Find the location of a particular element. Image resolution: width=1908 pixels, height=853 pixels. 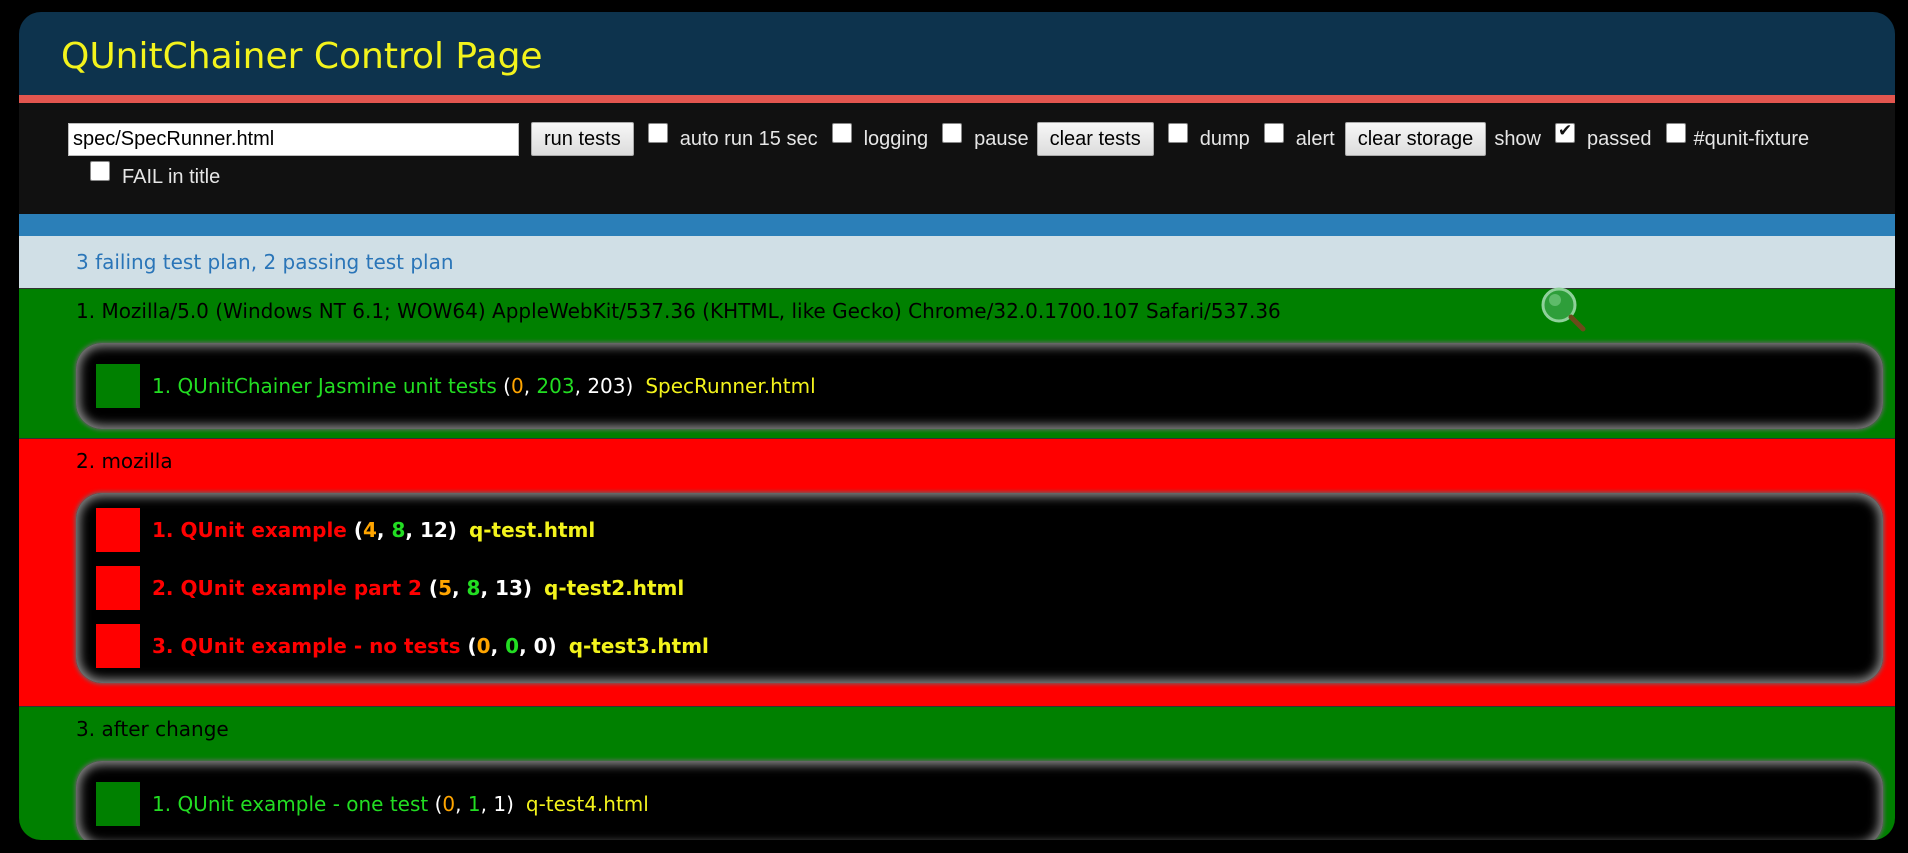

passed-count: 203 is located at coordinates (555, 386).